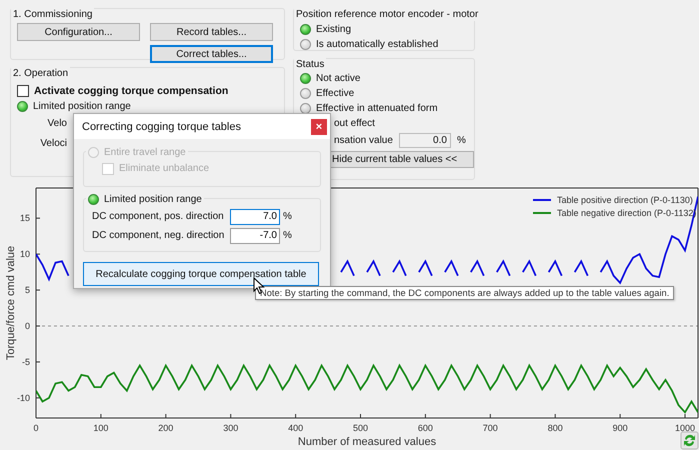  I want to click on group-title: Position reference motor encoder - motor, so click(387, 14).